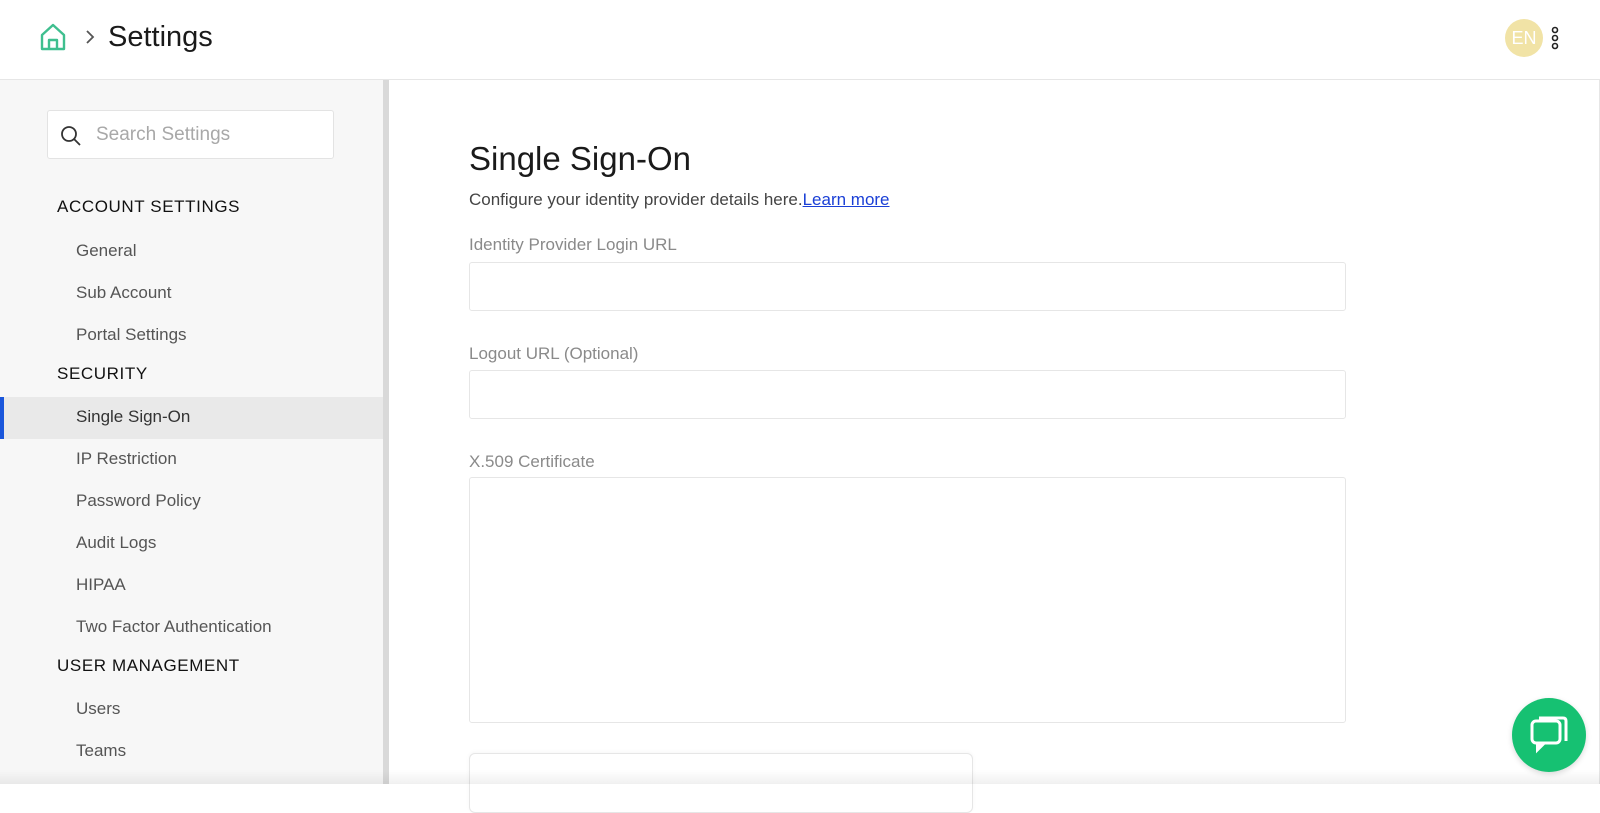  What do you see at coordinates (90, 37) in the screenshot?
I see `breadcrumb-chevron-icon` at bounding box center [90, 37].